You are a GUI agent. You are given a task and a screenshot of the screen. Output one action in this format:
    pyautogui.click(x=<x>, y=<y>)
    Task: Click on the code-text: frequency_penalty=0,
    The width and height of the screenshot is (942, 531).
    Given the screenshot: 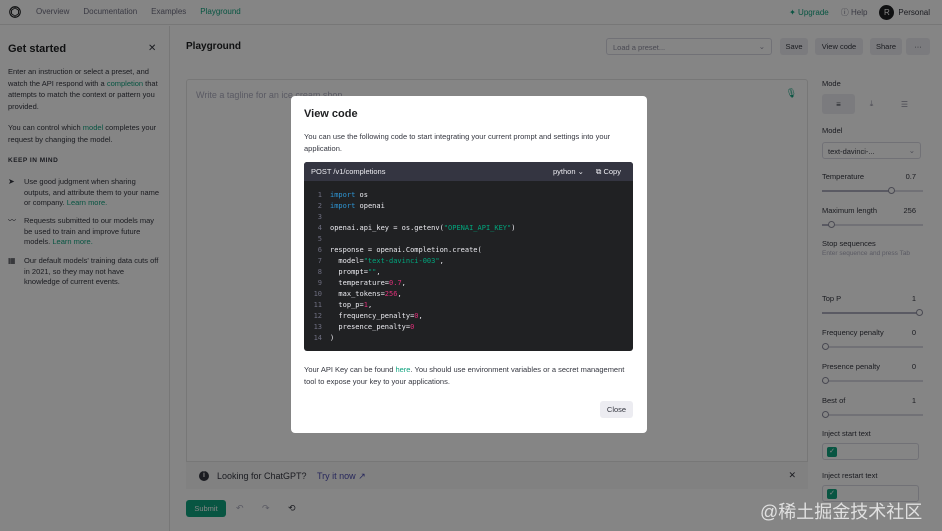 What is the action you would take?
    pyautogui.click(x=374, y=316)
    